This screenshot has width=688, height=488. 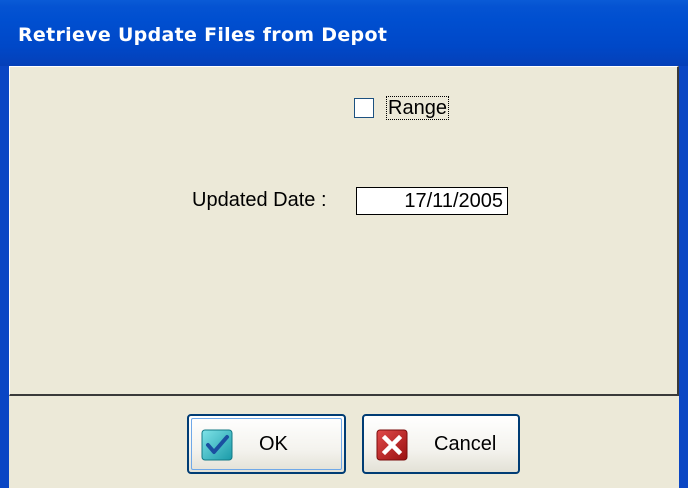 What do you see at coordinates (392, 445) in the screenshot?
I see `x-icon` at bounding box center [392, 445].